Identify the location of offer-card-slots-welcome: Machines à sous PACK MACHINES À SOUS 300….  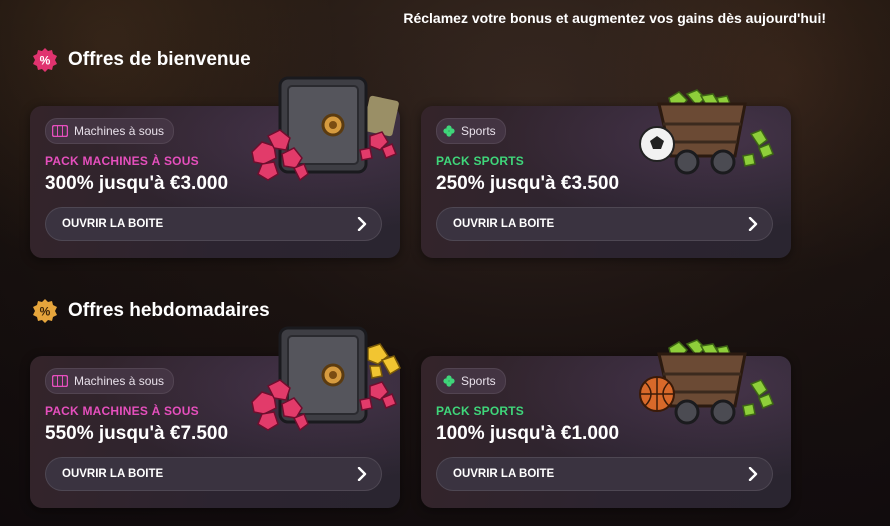
(215, 167).